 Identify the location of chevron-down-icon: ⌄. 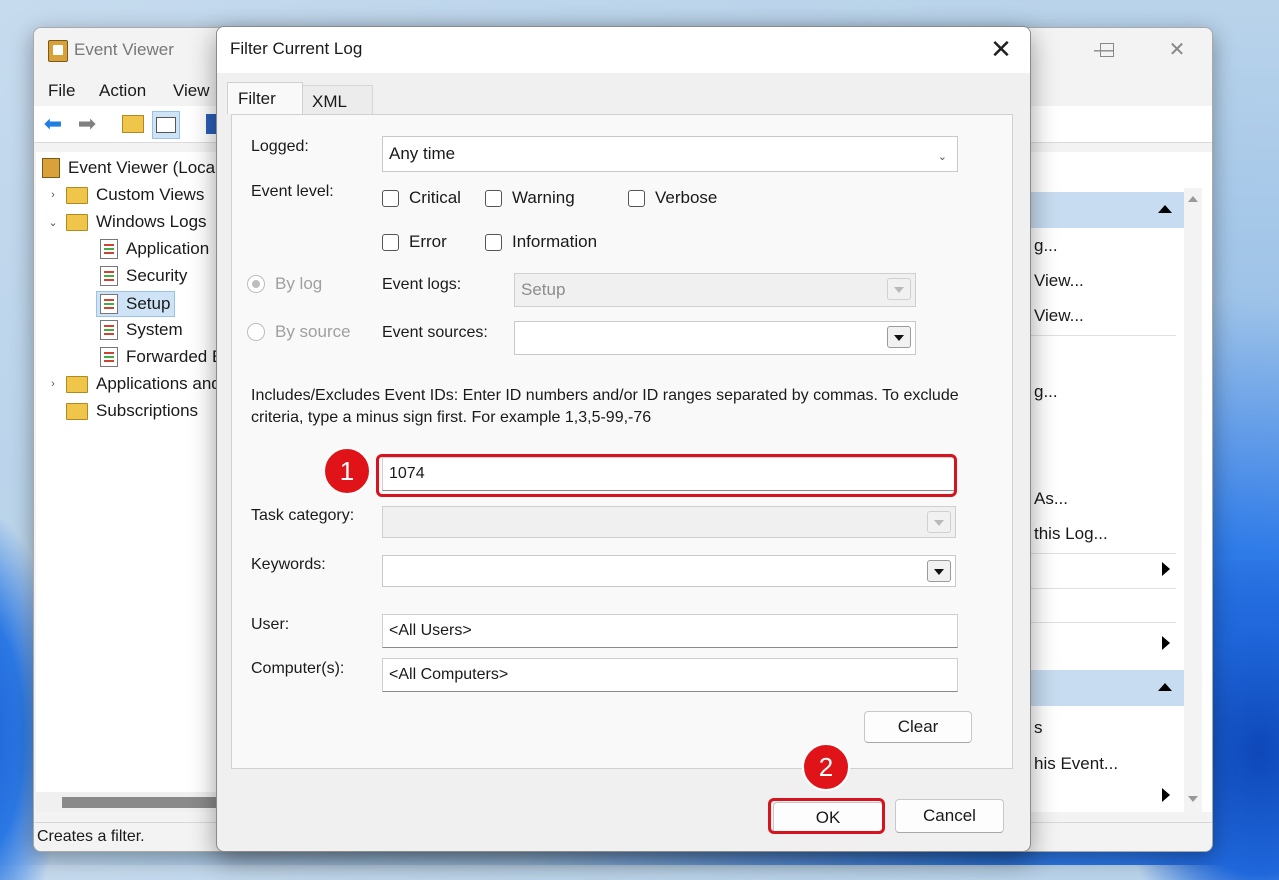
(942, 156).